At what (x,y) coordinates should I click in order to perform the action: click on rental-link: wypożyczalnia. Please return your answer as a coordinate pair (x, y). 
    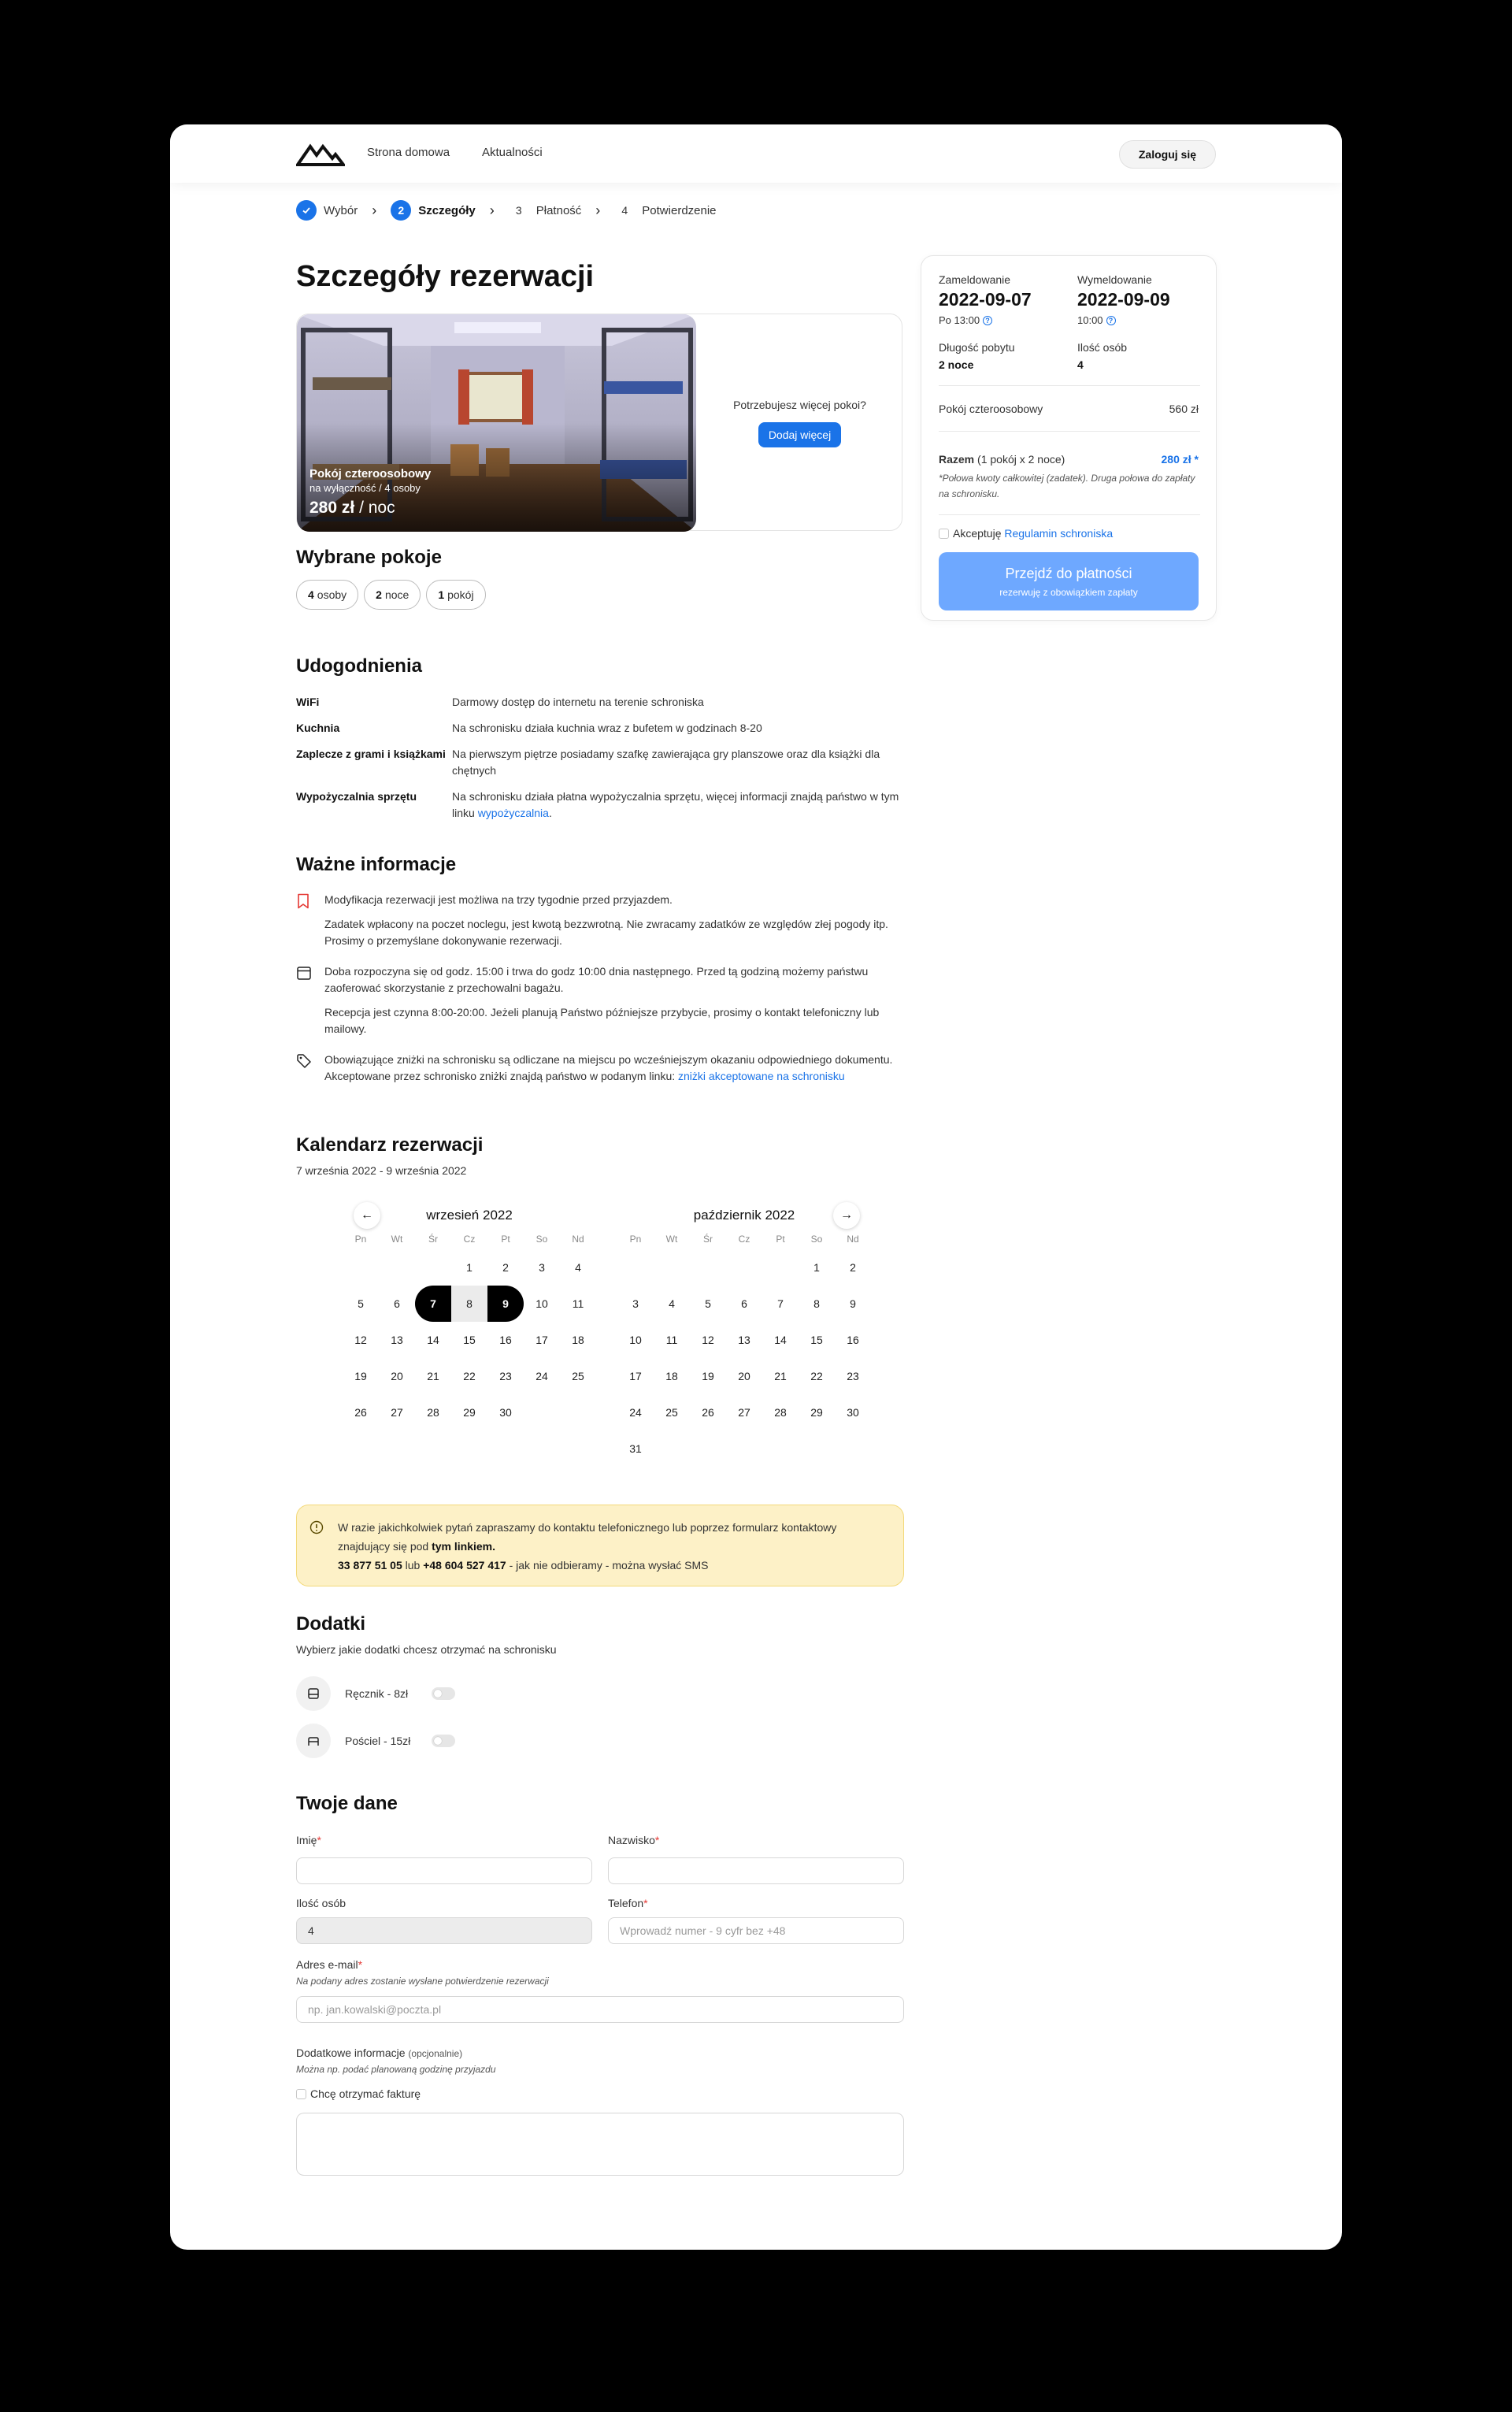
    Looking at the image, I should click on (513, 813).